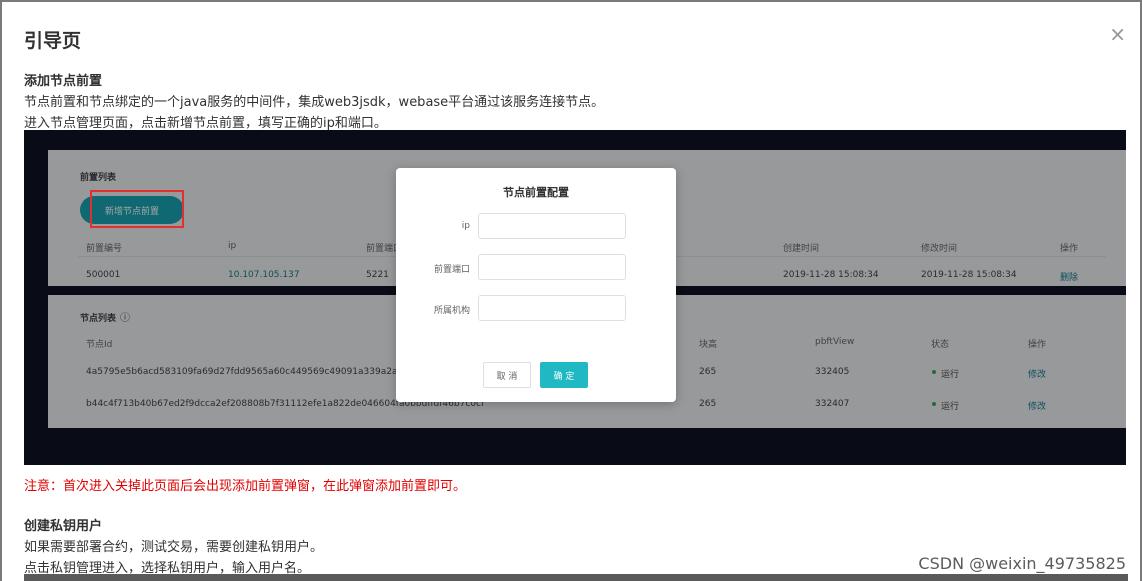 The image size is (1142, 581). What do you see at coordinates (205, 123) in the screenshot?
I see `section-desc-line2: 进入节点管理页面，点击新增节点前置，填写正确的ip和端口。` at bounding box center [205, 123].